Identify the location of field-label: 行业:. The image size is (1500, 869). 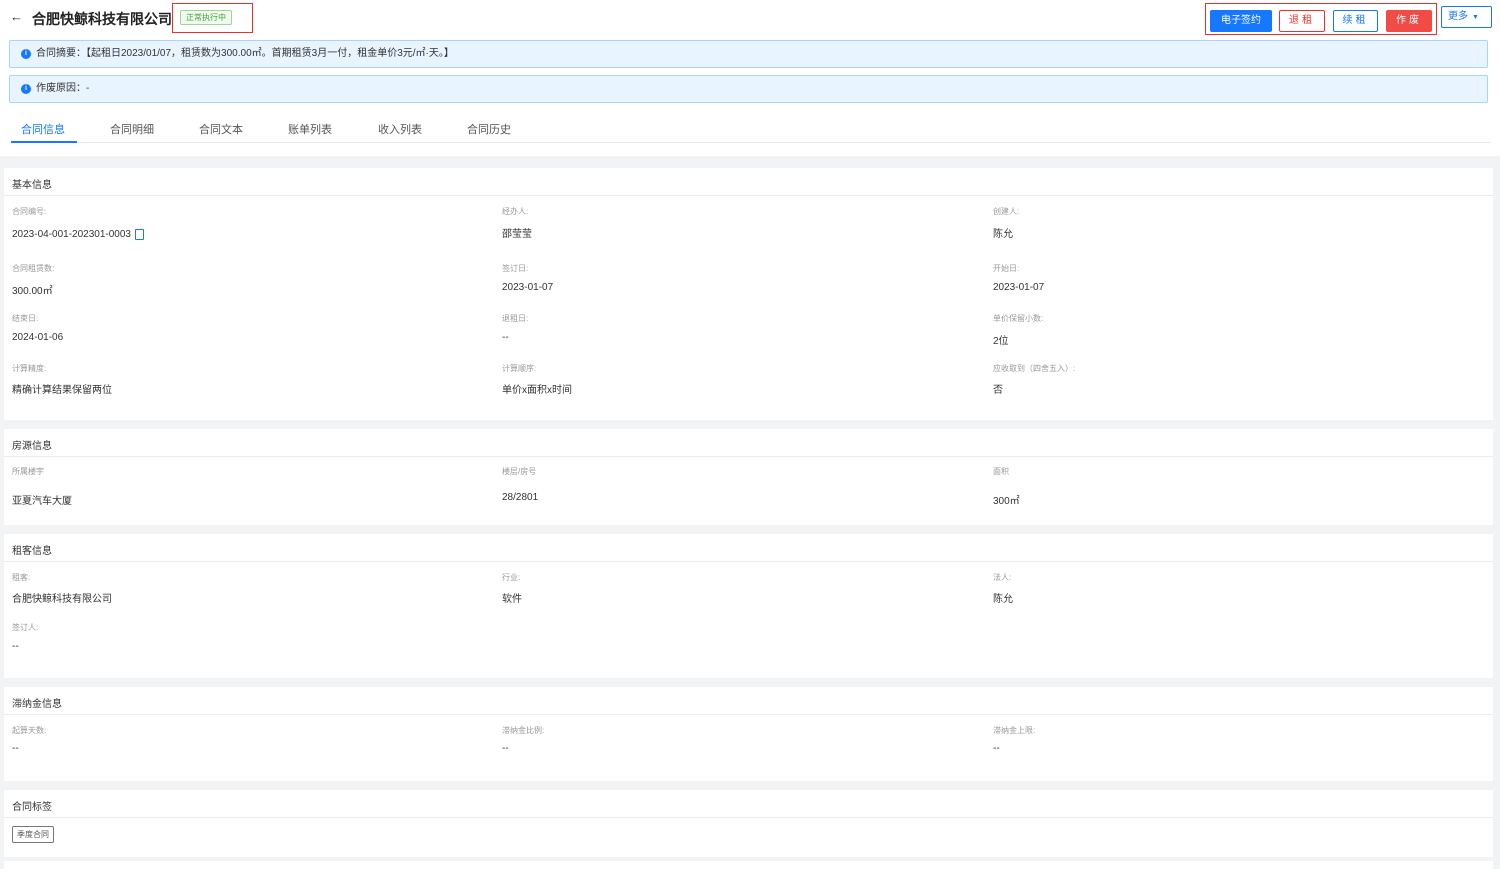
(511, 577).